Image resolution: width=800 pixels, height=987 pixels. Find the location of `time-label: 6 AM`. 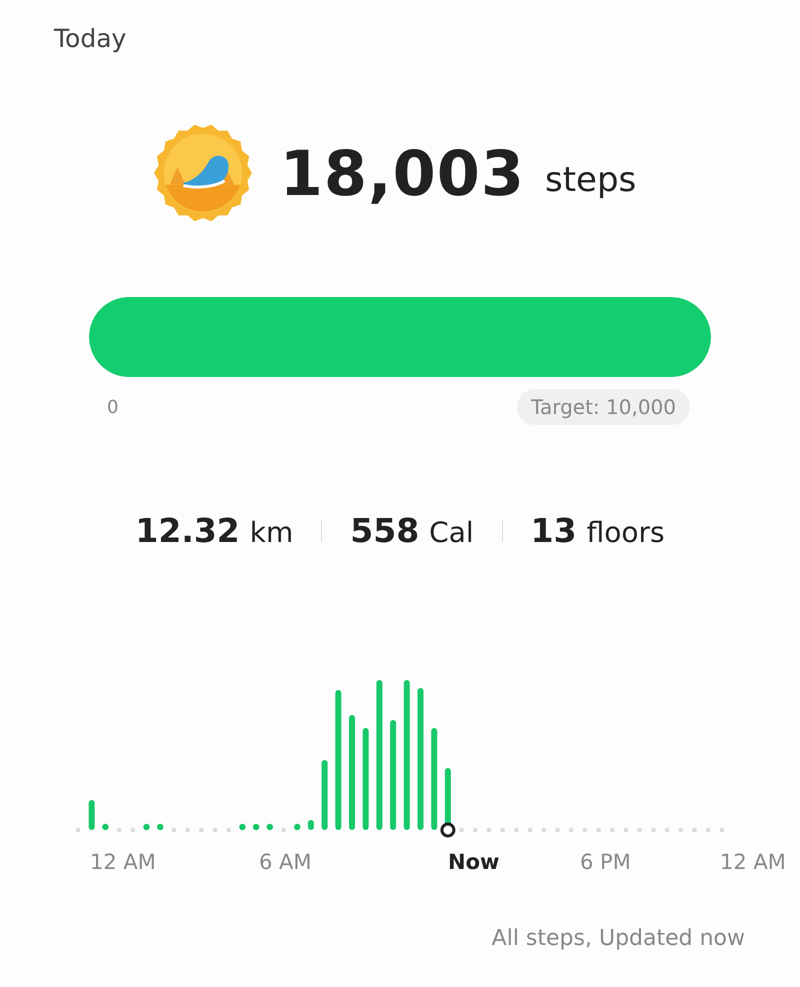

time-label: 6 AM is located at coordinates (285, 862).